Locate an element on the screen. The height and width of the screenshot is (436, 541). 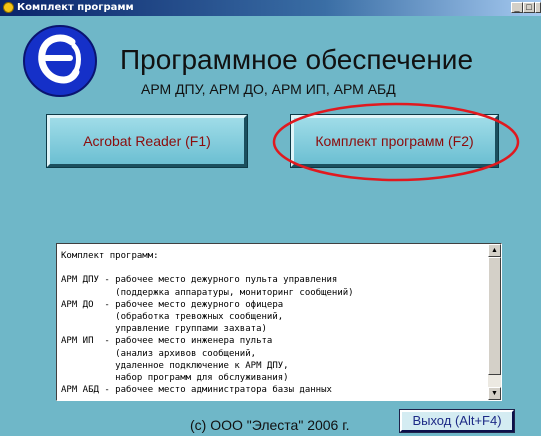
scroll-down-arrow-icon: ▼ is located at coordinates (494, 393).